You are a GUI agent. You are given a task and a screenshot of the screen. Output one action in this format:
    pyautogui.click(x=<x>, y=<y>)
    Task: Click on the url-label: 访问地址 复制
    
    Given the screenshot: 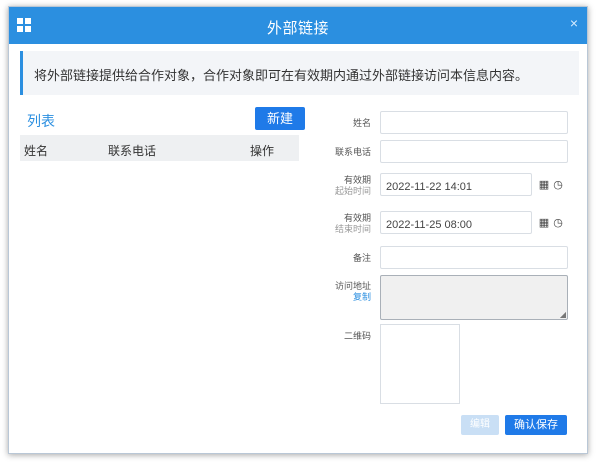 What is the action you would take?
    pyautogui.click(x=352, y=292)
    